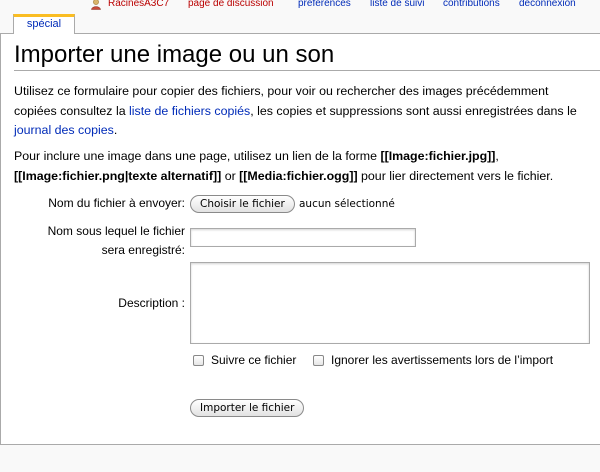  I want to click on user-page-link: RacinesA3C7, so click(138, 4).